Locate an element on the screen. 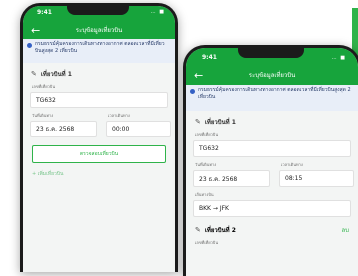 The width and height of the screenshot is (358, 276). time-input: 08:15 is located at coordinates (316, 178).